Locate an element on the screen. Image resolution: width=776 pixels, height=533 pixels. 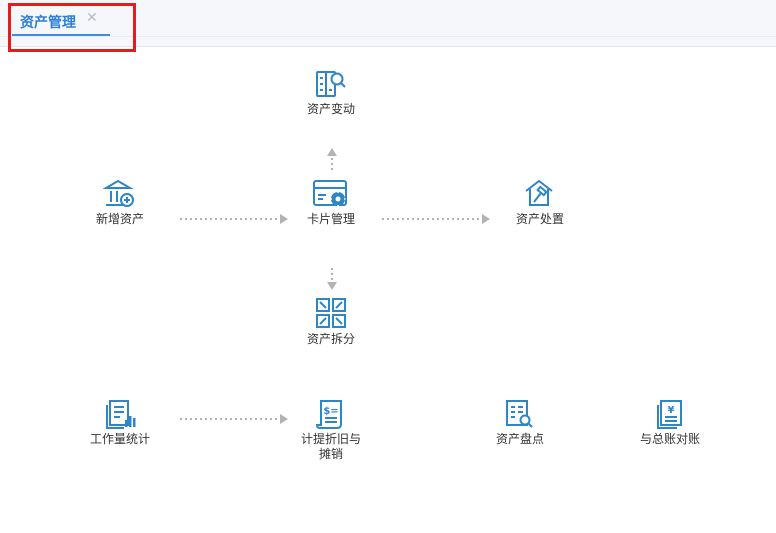
asset-search-icon is located at coordinates (331, 84).